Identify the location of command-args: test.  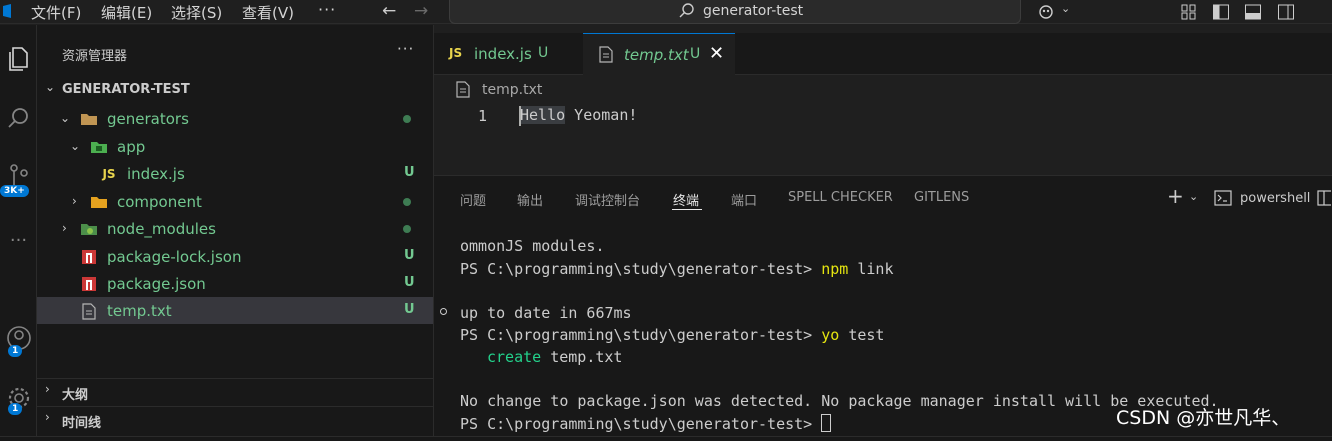
(862, 335).